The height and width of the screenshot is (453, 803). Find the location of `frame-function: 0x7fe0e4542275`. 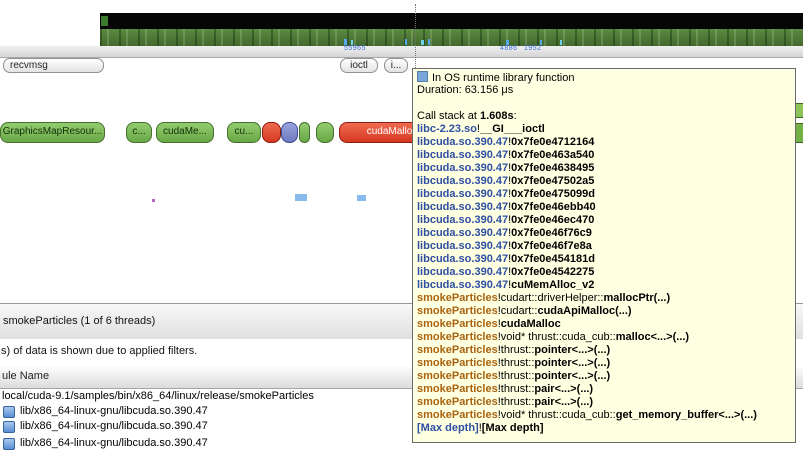

frame-function: 0x7fe0e4542275 is located at coordinates (553, 272).